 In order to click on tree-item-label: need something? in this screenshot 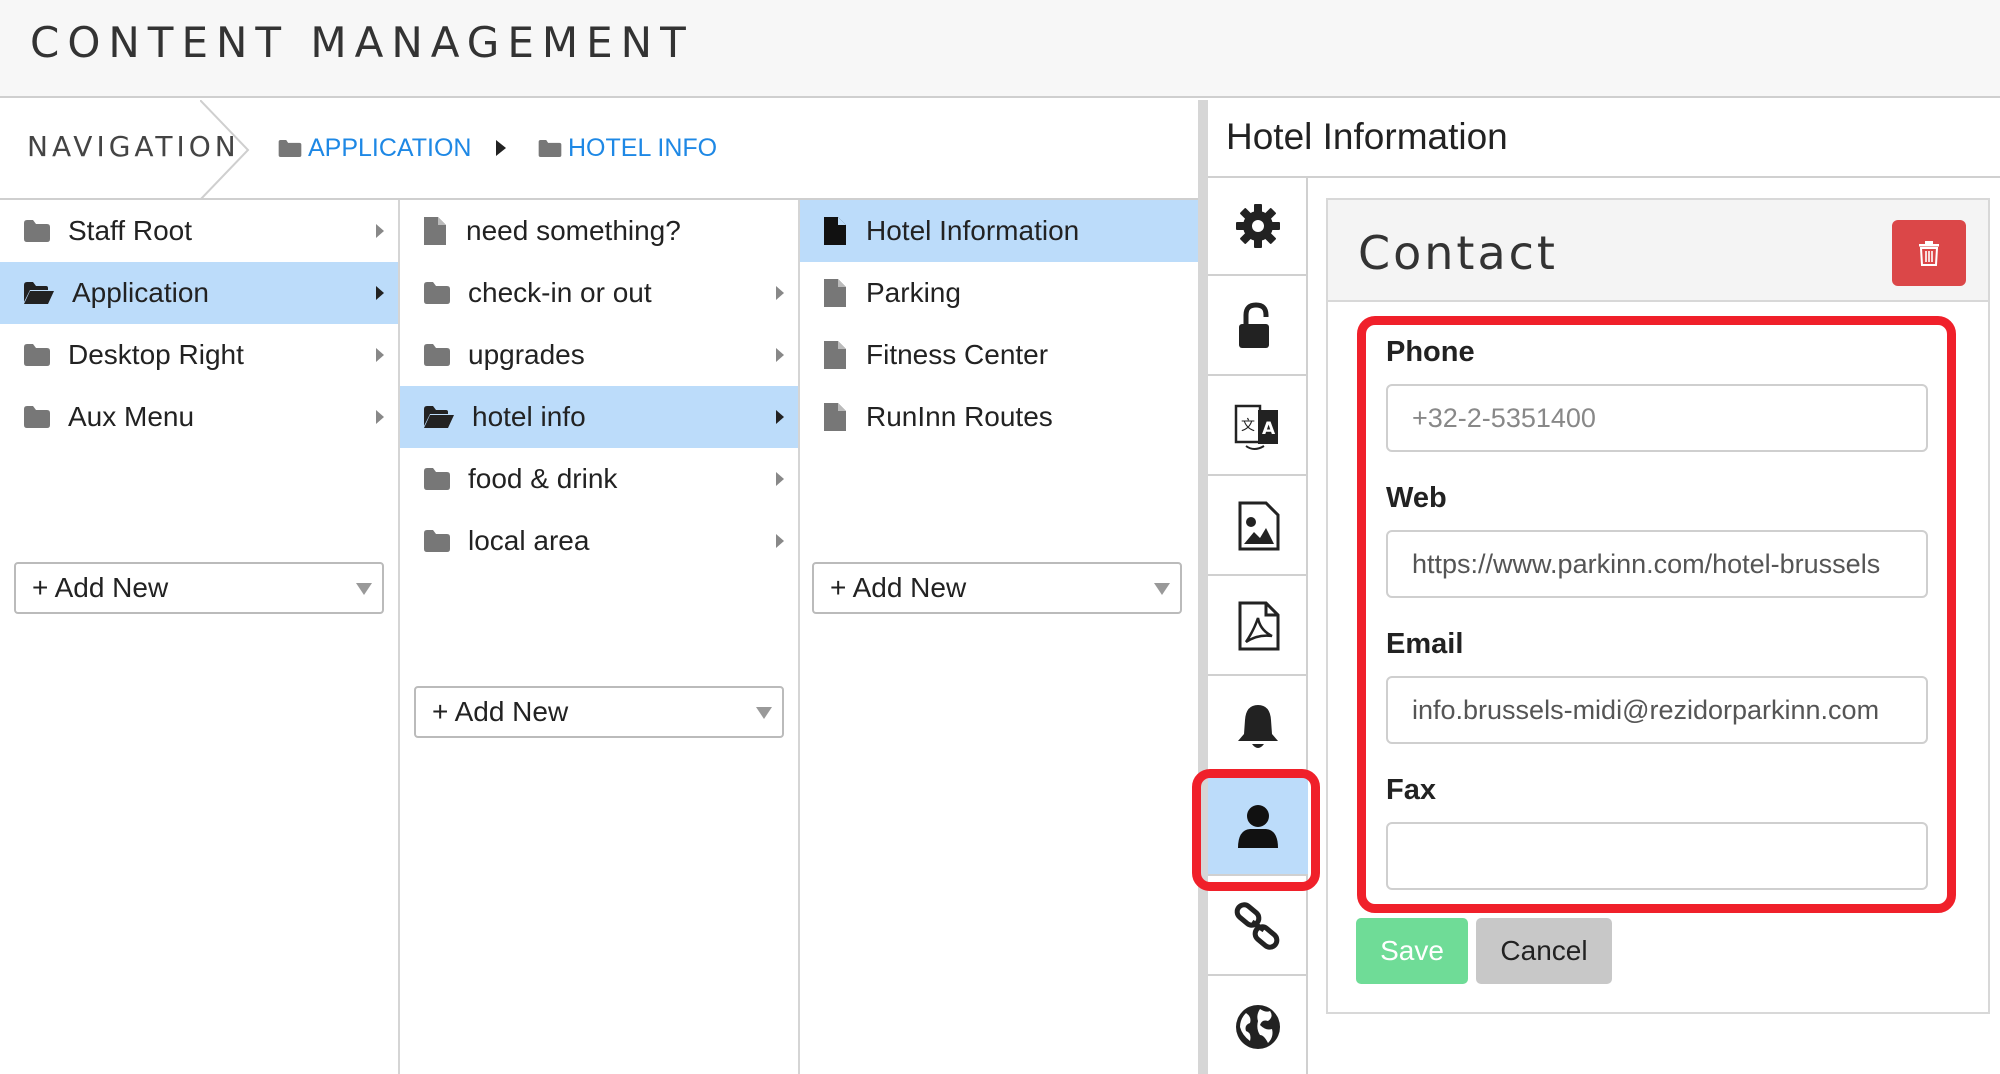, I will do `click(573, 230)`.